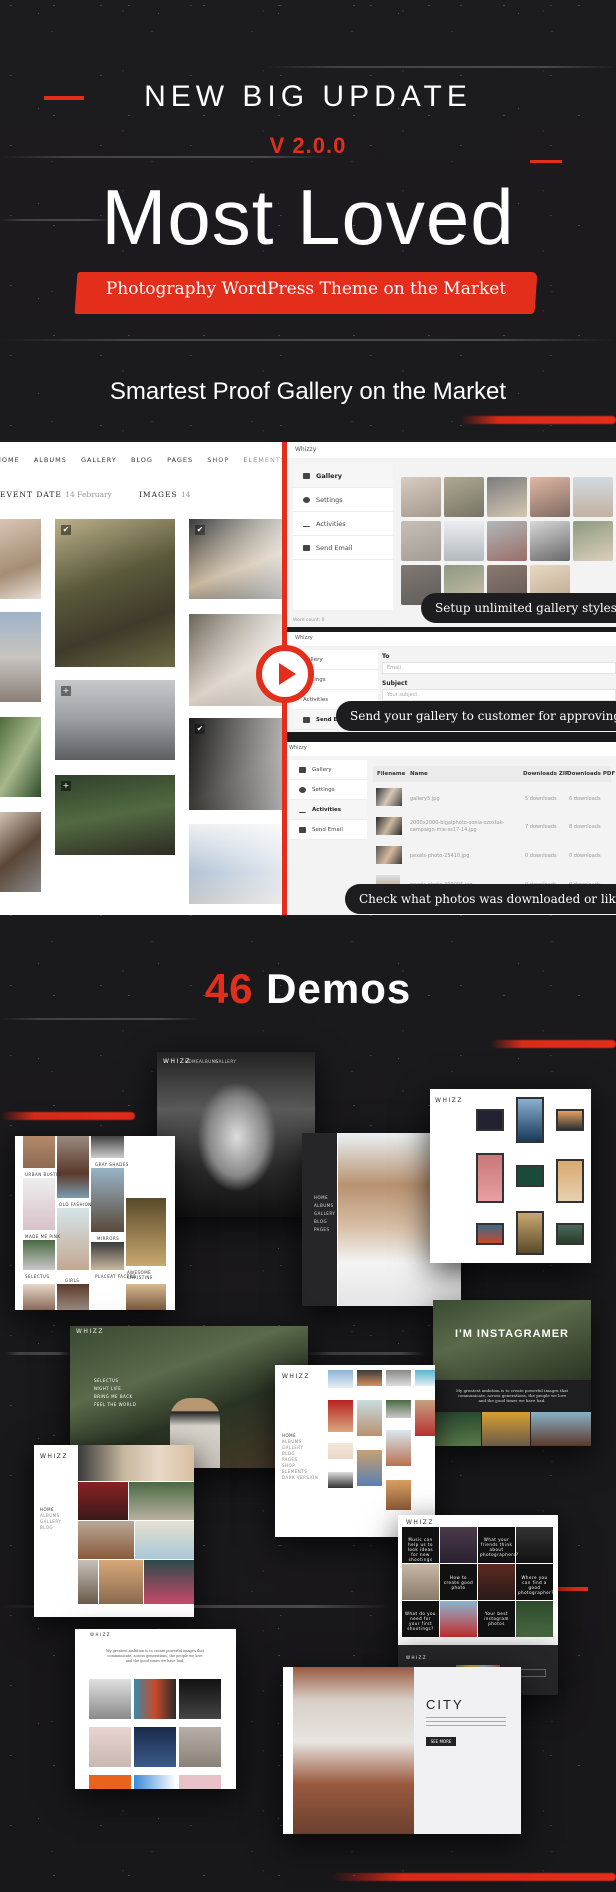 This screenshot has width=616, height=1892. What do you see at coordinates (308, 96) in the screenshot?
I see `update-kicker: NEW BIG UPDATE` at bounding box center [308, 96].